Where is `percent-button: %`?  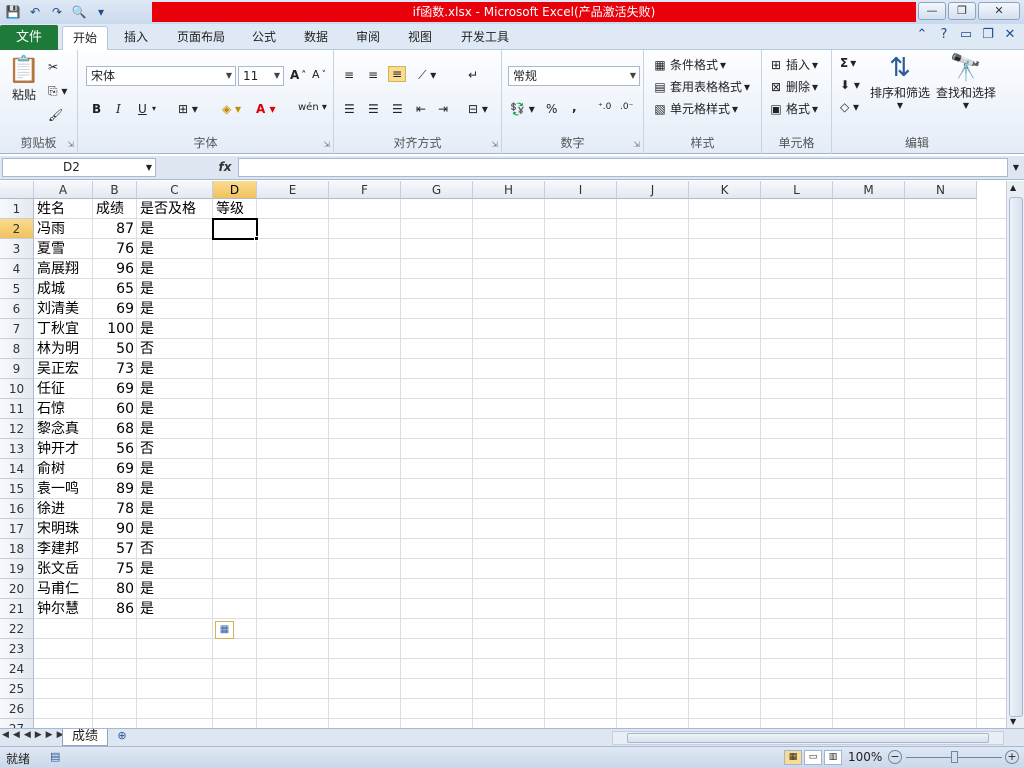
percent-button: % is located at coordinates (551, 109).